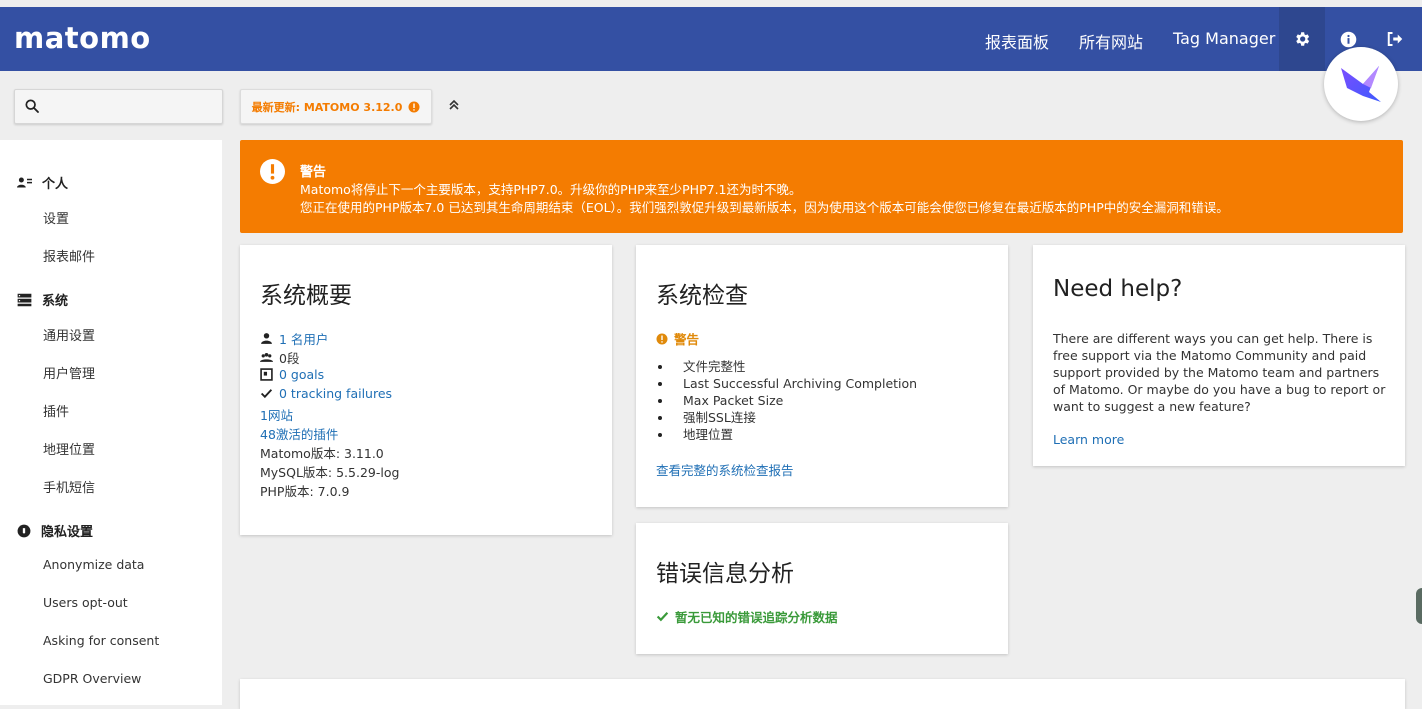  I want to click on tracking-failures-row: 0 tracking failures, so click(326, 393).